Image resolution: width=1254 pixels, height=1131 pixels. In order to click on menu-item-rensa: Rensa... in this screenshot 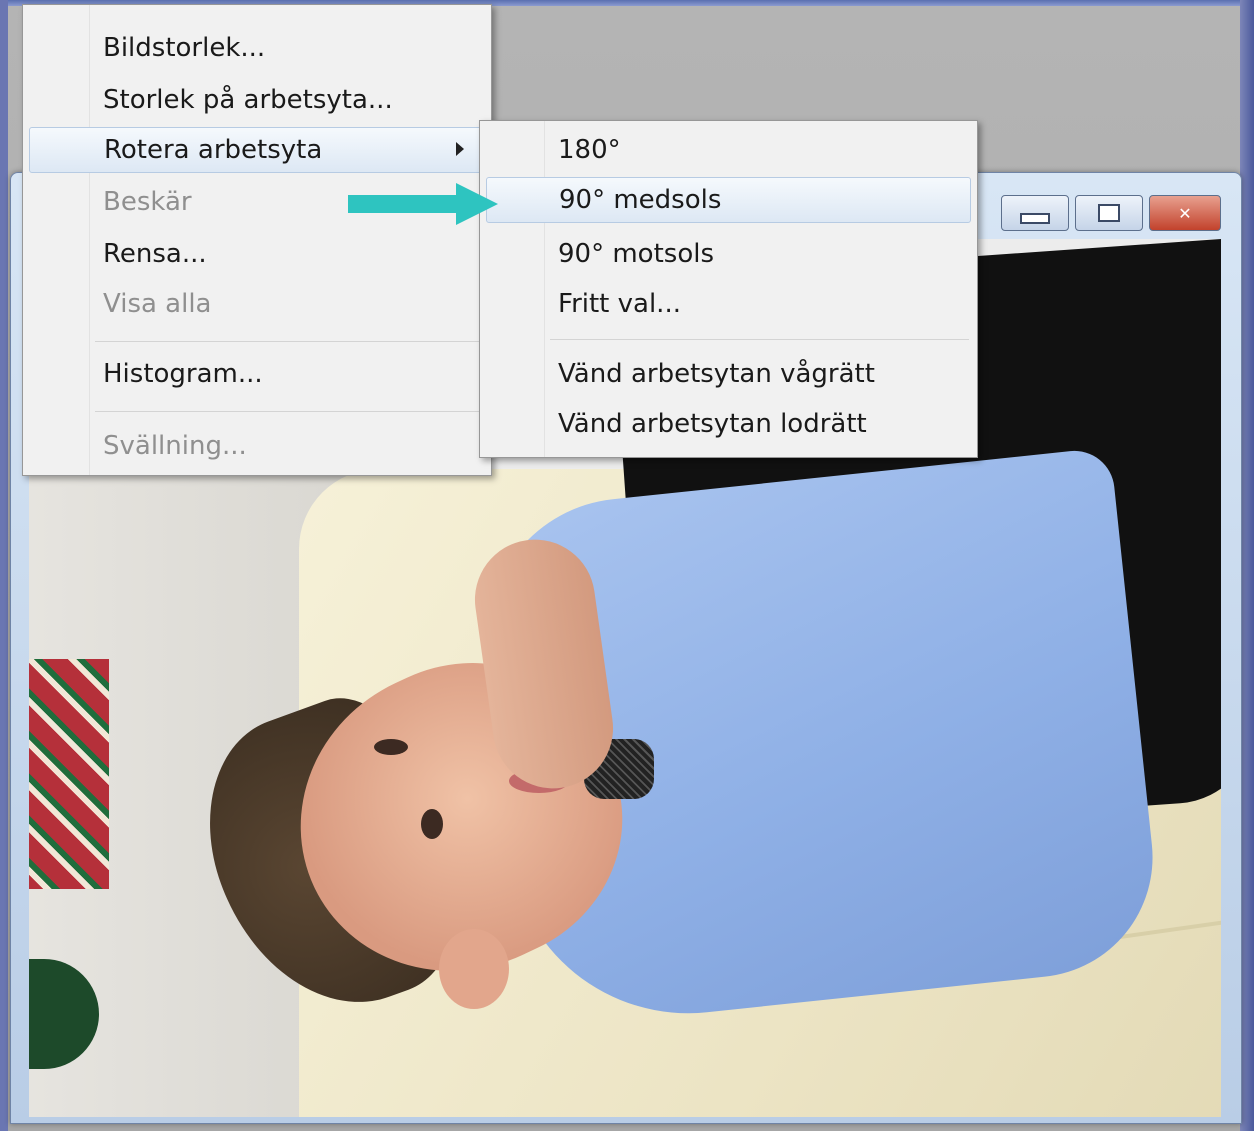, I will do `click(257, 254)`.